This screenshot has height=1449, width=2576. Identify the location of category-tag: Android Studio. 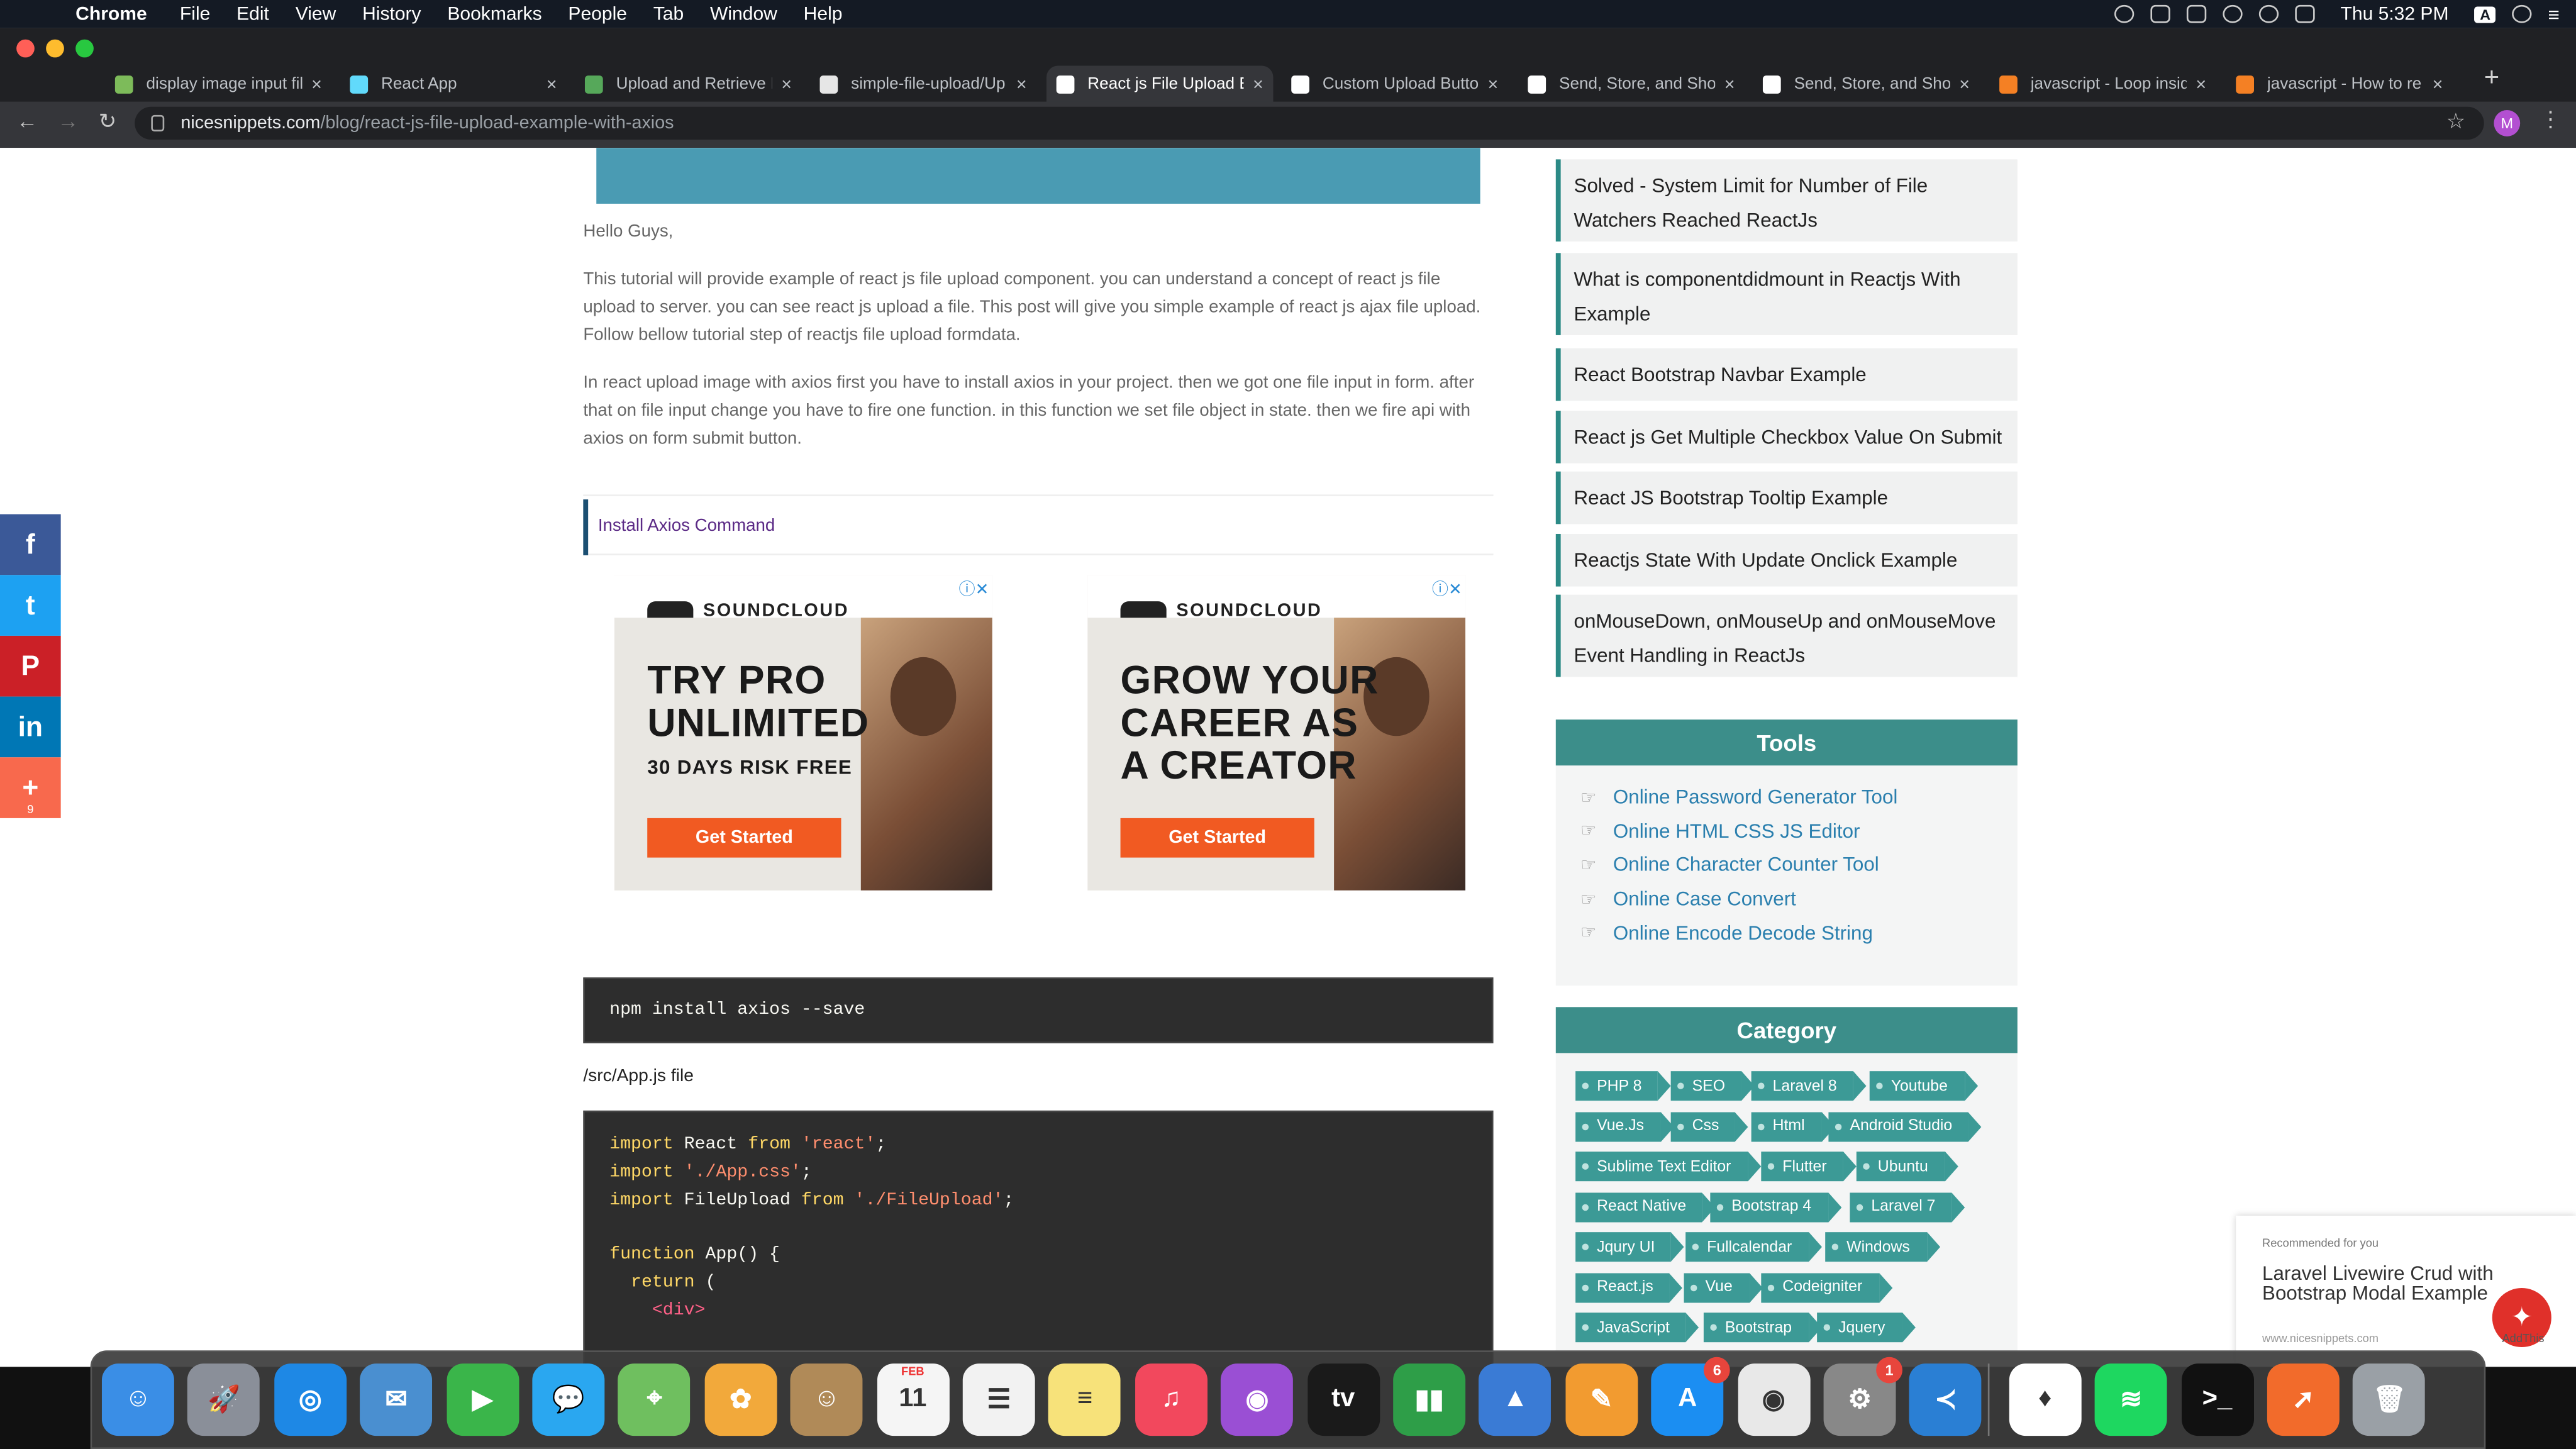
(1905, 1126).